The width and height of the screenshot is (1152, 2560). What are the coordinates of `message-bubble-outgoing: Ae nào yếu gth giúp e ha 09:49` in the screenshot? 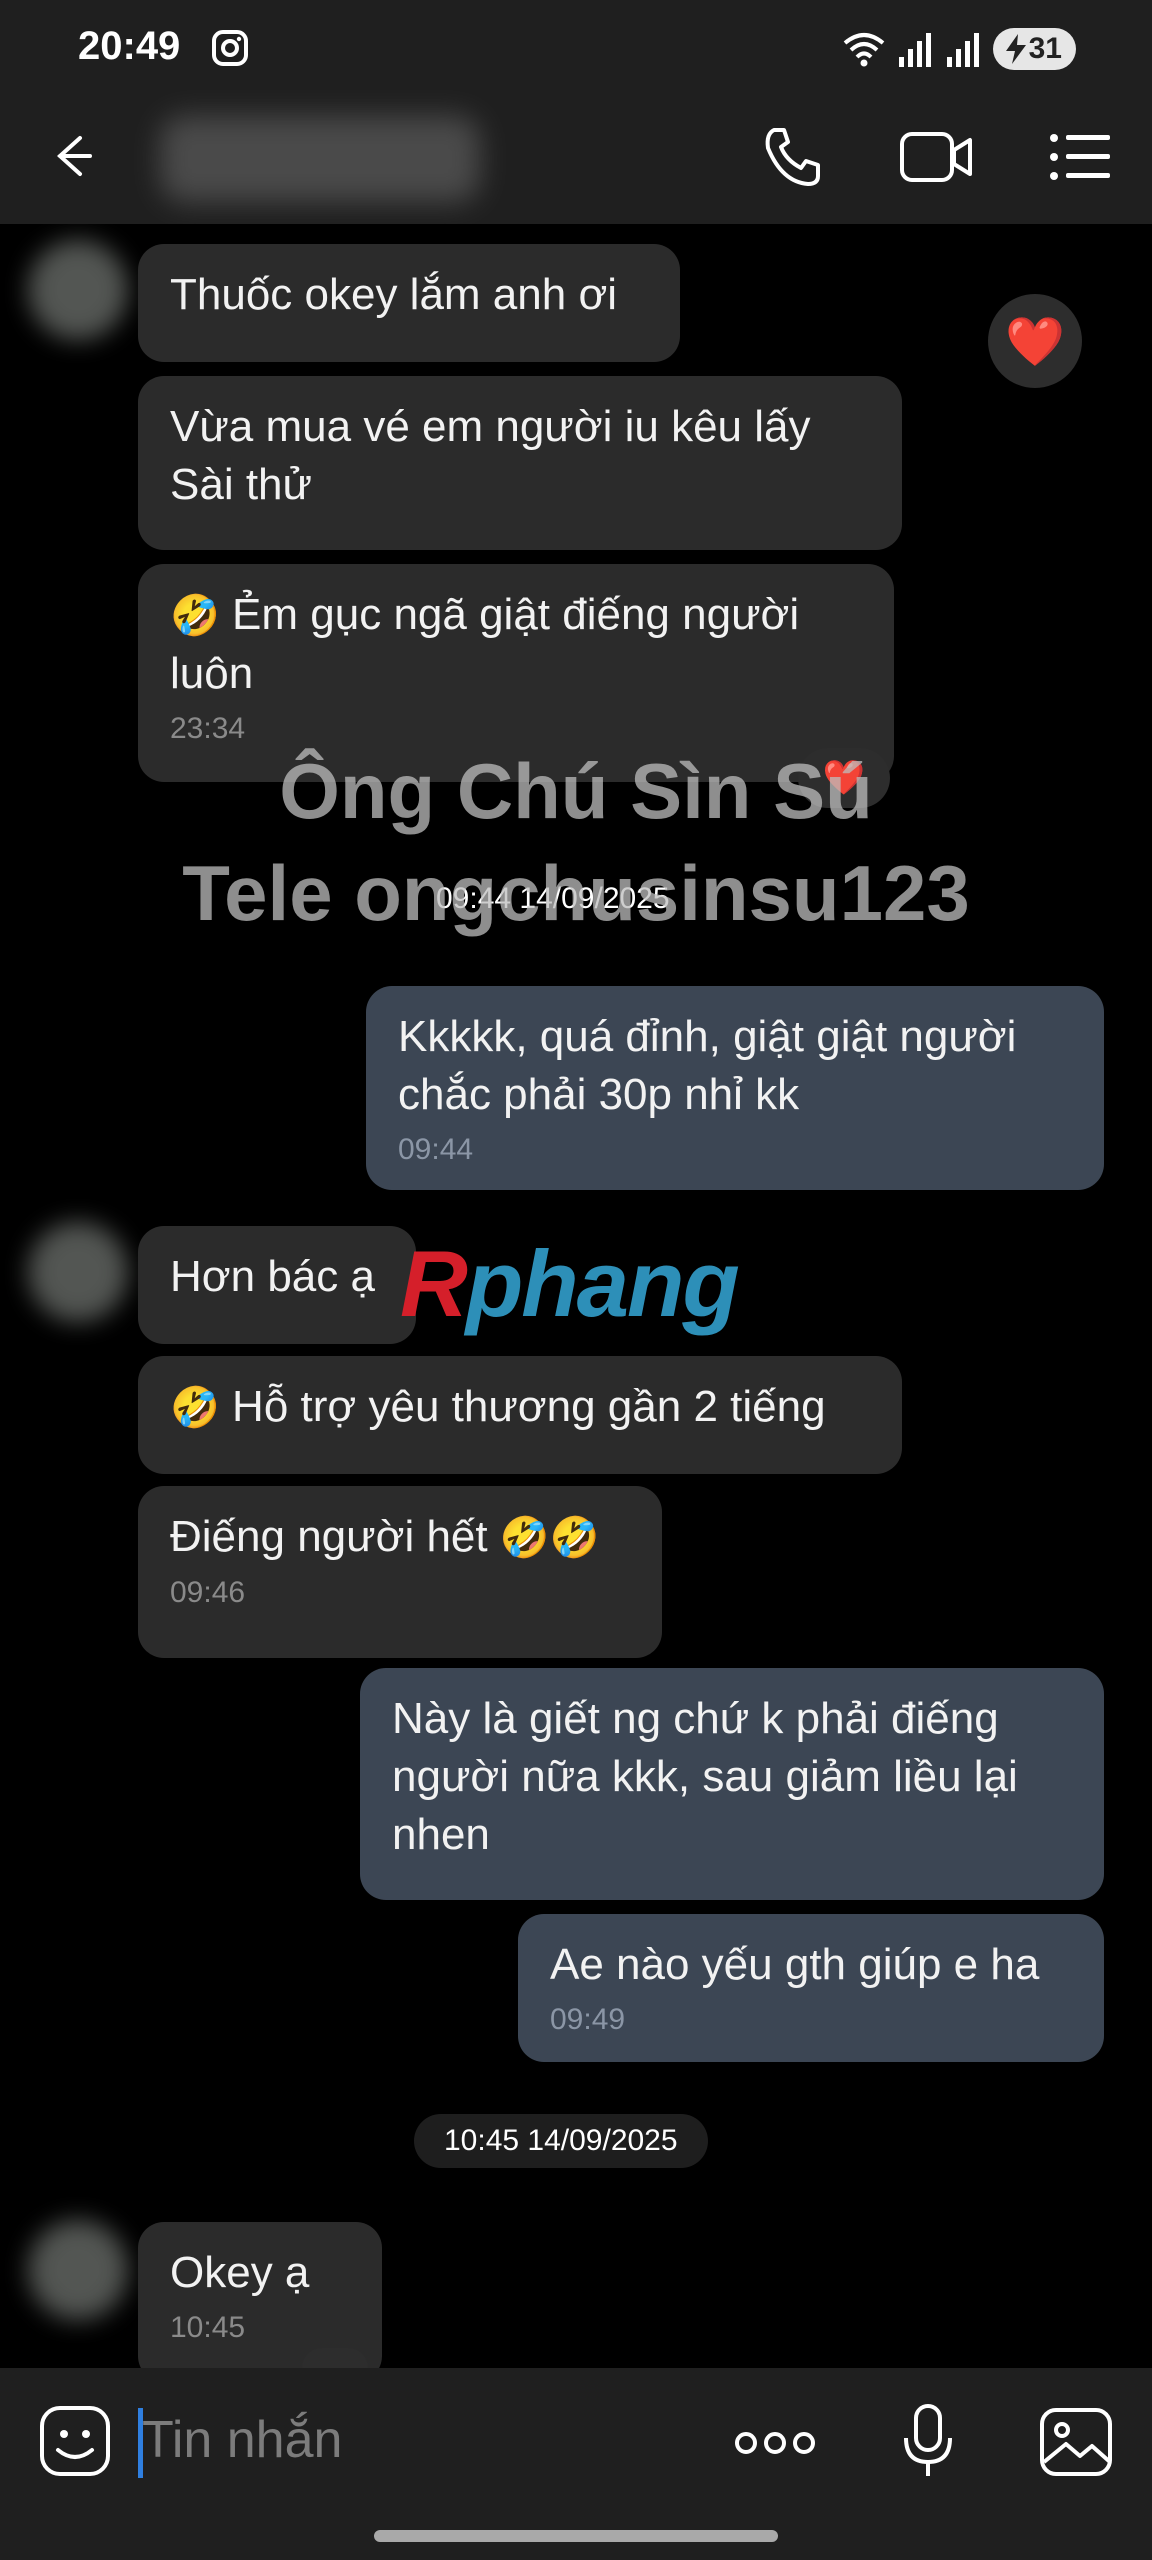 It's located at (811, 1988).